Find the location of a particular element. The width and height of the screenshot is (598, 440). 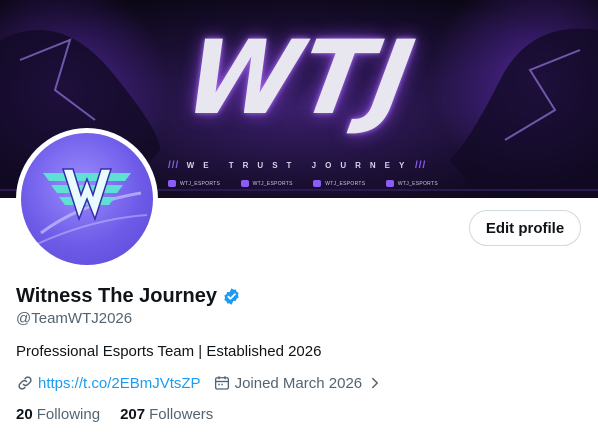

follow-stats: 20 Following 207 Followers is located at coordinates (124, 414).